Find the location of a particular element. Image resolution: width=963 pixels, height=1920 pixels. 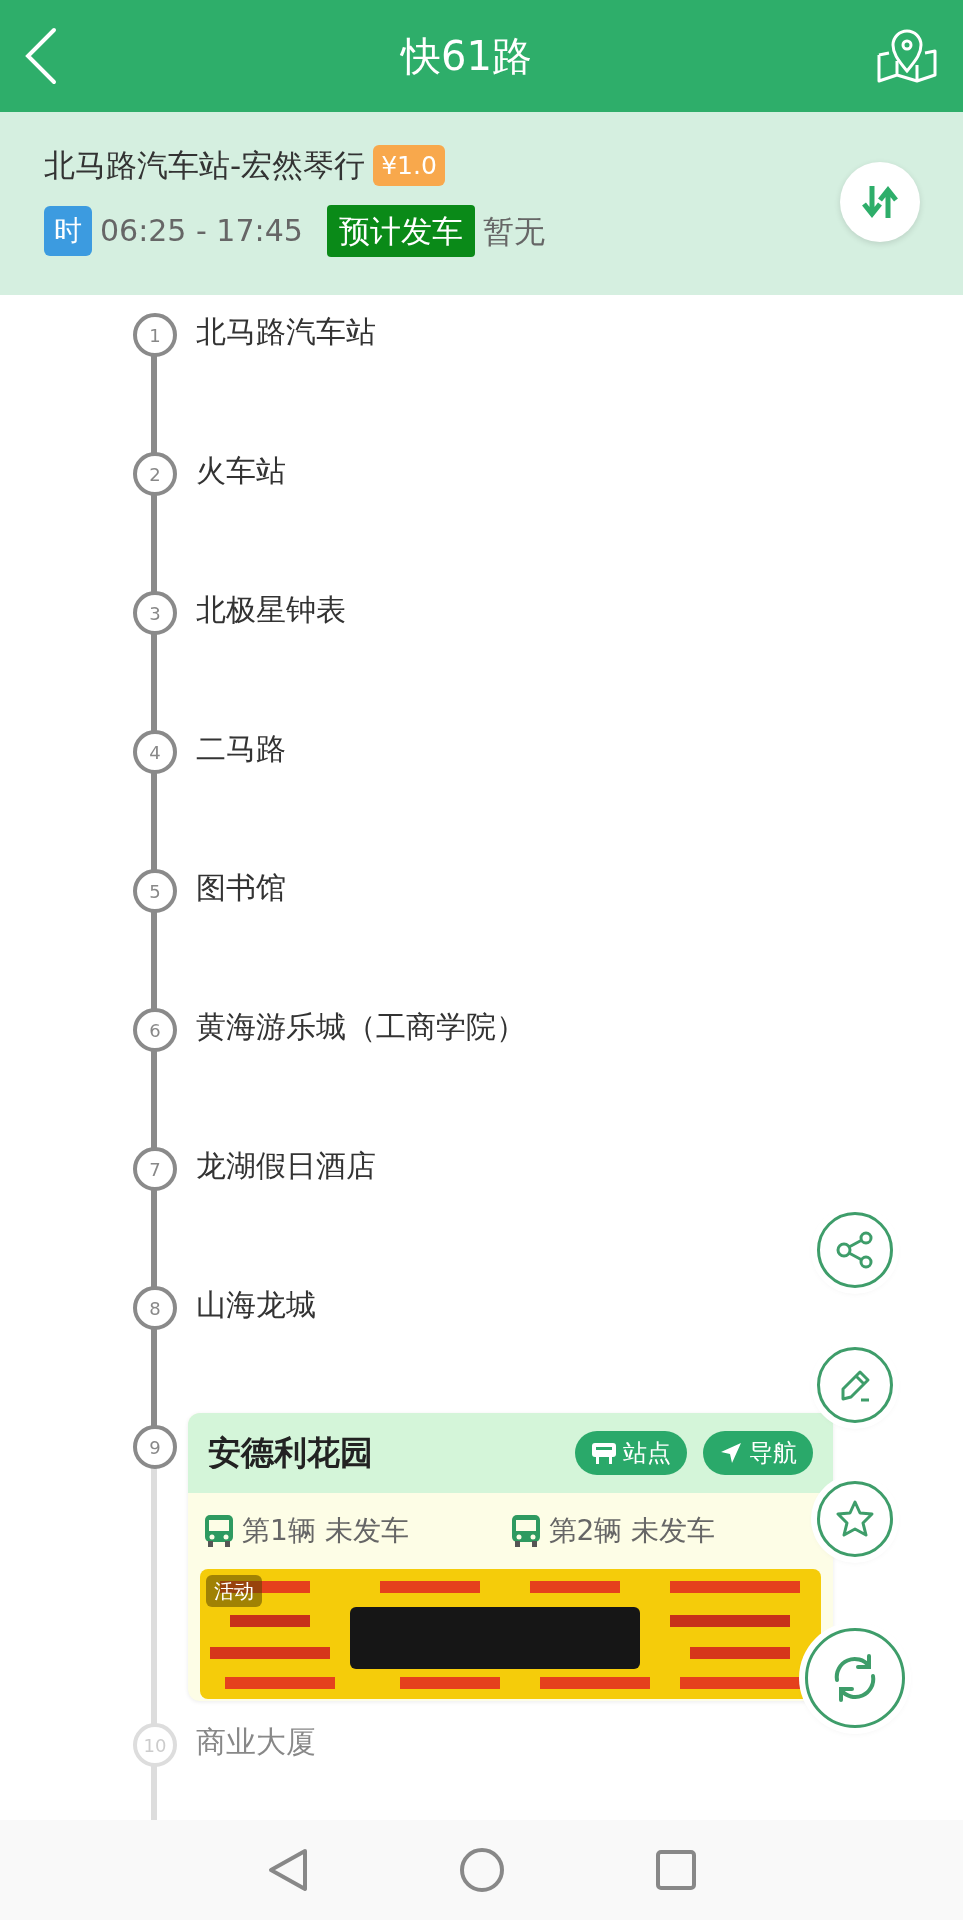

stop-number: 9 is located at coordinates (155, 1447).